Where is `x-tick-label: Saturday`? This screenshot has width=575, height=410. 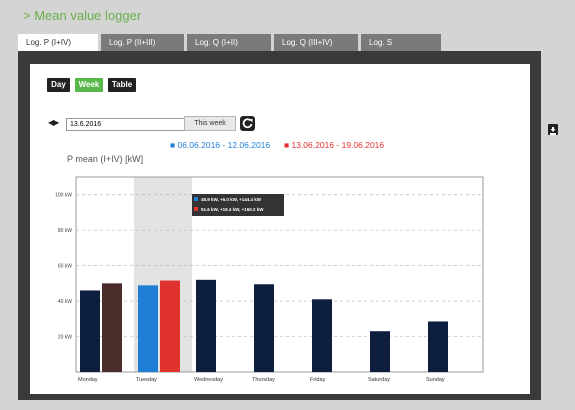 x-tick-label: Saturday is located at coordinates (379, 380).